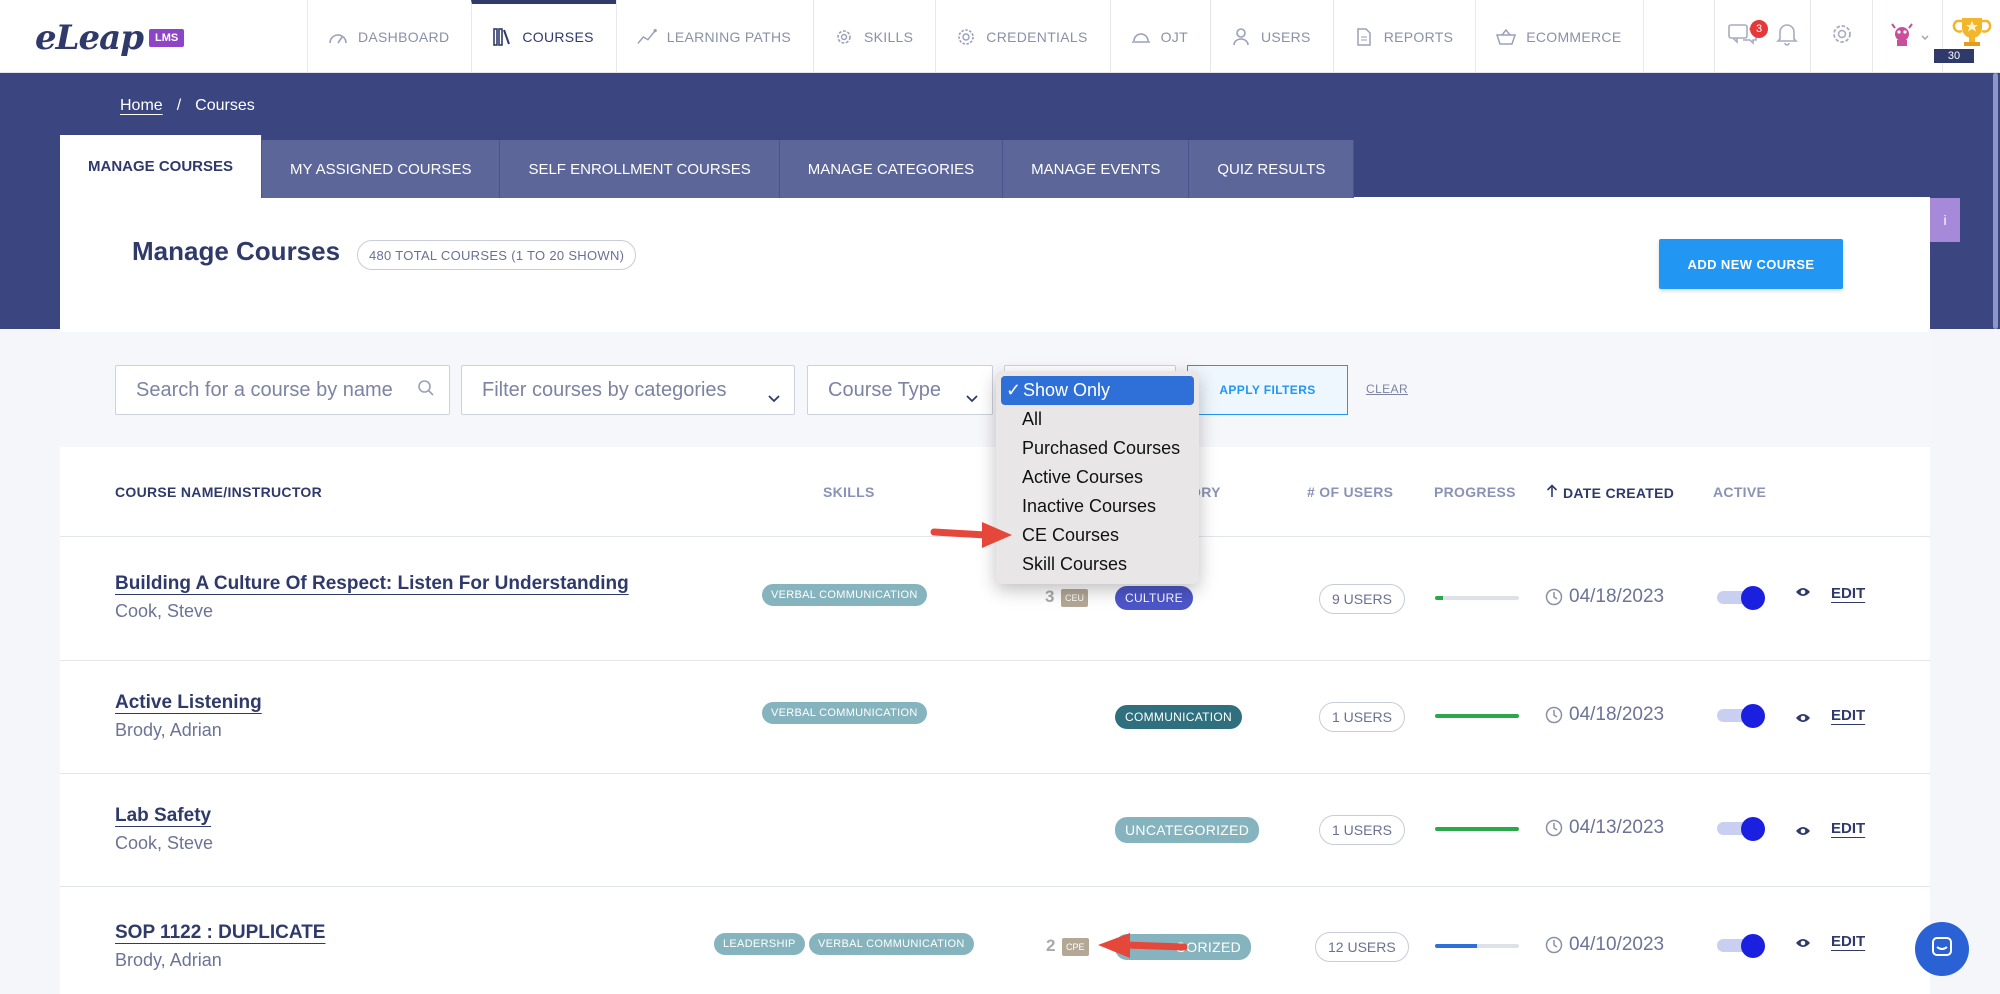 The height and width of the screenshot is (994, 2000). Describe the element at coordinates (1617, 827) in the screenshot. I see `date-value: 04/13/2023` at that location.